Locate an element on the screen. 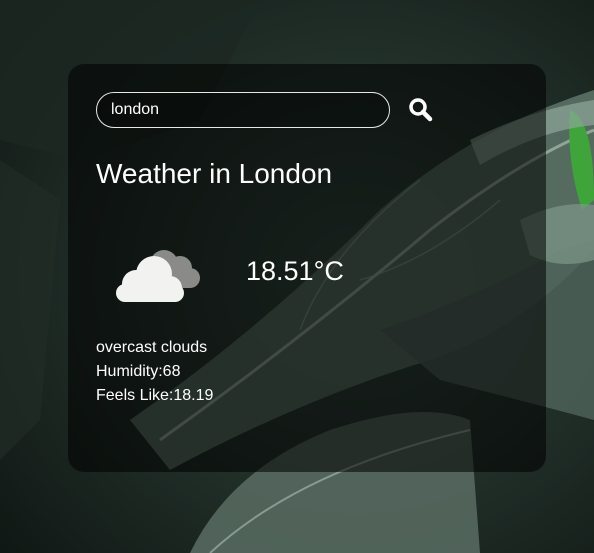 This screenshot has width=594, height=553. search-button is located at coordinates (421, 110).